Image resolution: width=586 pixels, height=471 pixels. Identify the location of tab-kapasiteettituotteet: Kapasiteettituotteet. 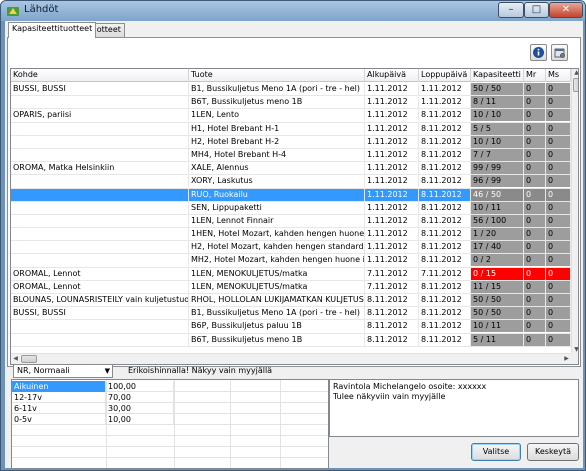
(52, 30).